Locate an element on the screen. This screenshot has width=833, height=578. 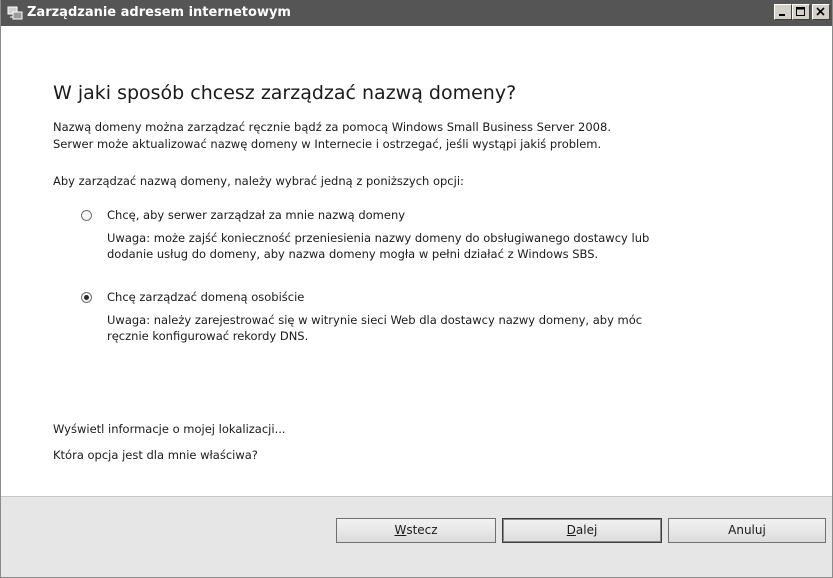
cancel-button: Anuluj is located at coordinates (747, 530).